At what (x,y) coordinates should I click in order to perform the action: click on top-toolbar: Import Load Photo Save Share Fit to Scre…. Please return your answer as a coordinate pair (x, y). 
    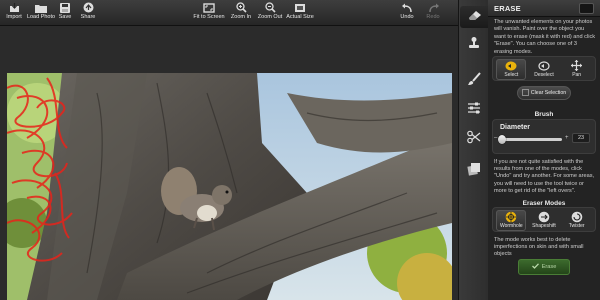
    Looking at the image, I should click on (229, 13).